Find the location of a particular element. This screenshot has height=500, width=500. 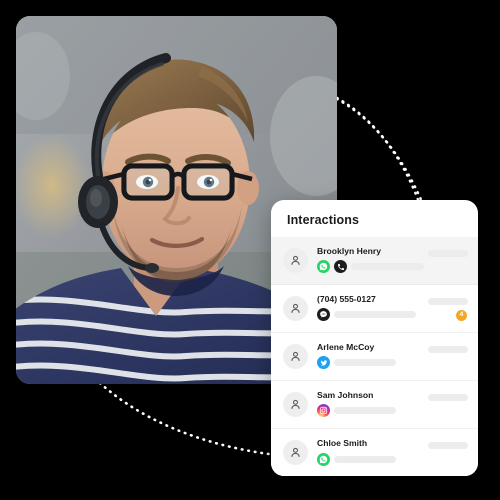

row-meta: 4 is located at coordinates (446, 308).